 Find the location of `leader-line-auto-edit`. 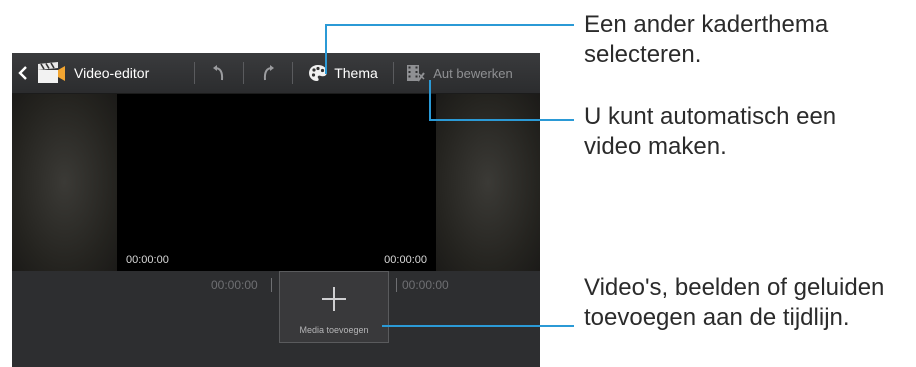

leader-line-auto-edit is located at coordinates (501, 100).